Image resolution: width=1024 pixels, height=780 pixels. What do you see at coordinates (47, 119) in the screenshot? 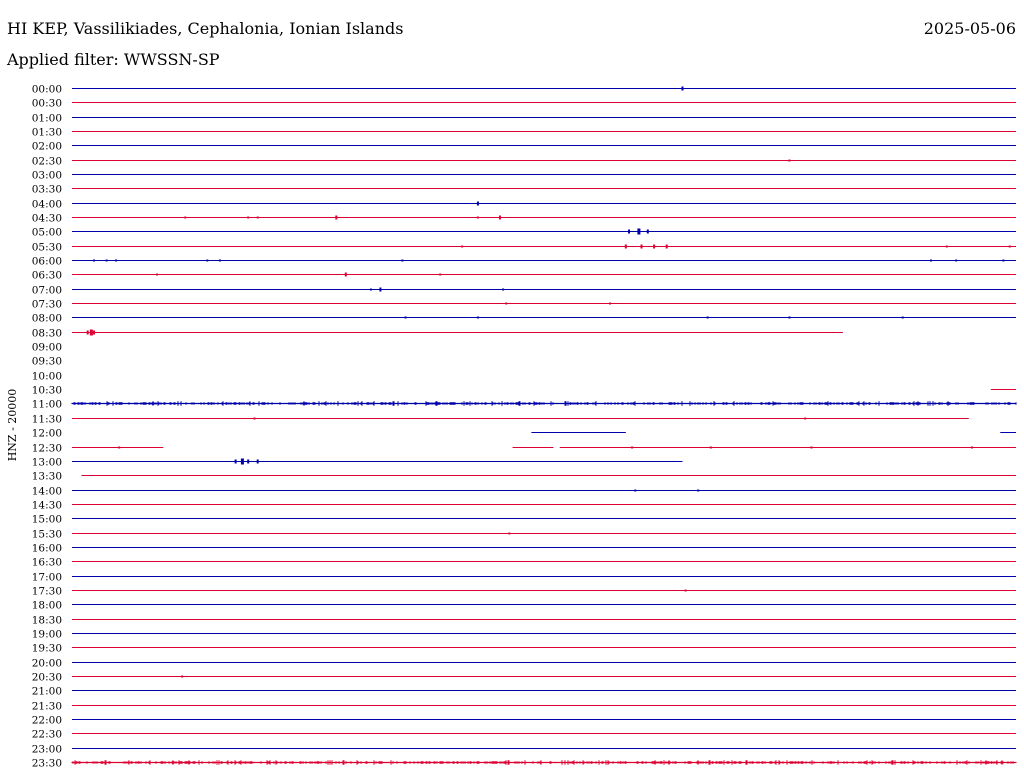
I see `time-tick-label: 01:00` at bounding box center [47, 119].